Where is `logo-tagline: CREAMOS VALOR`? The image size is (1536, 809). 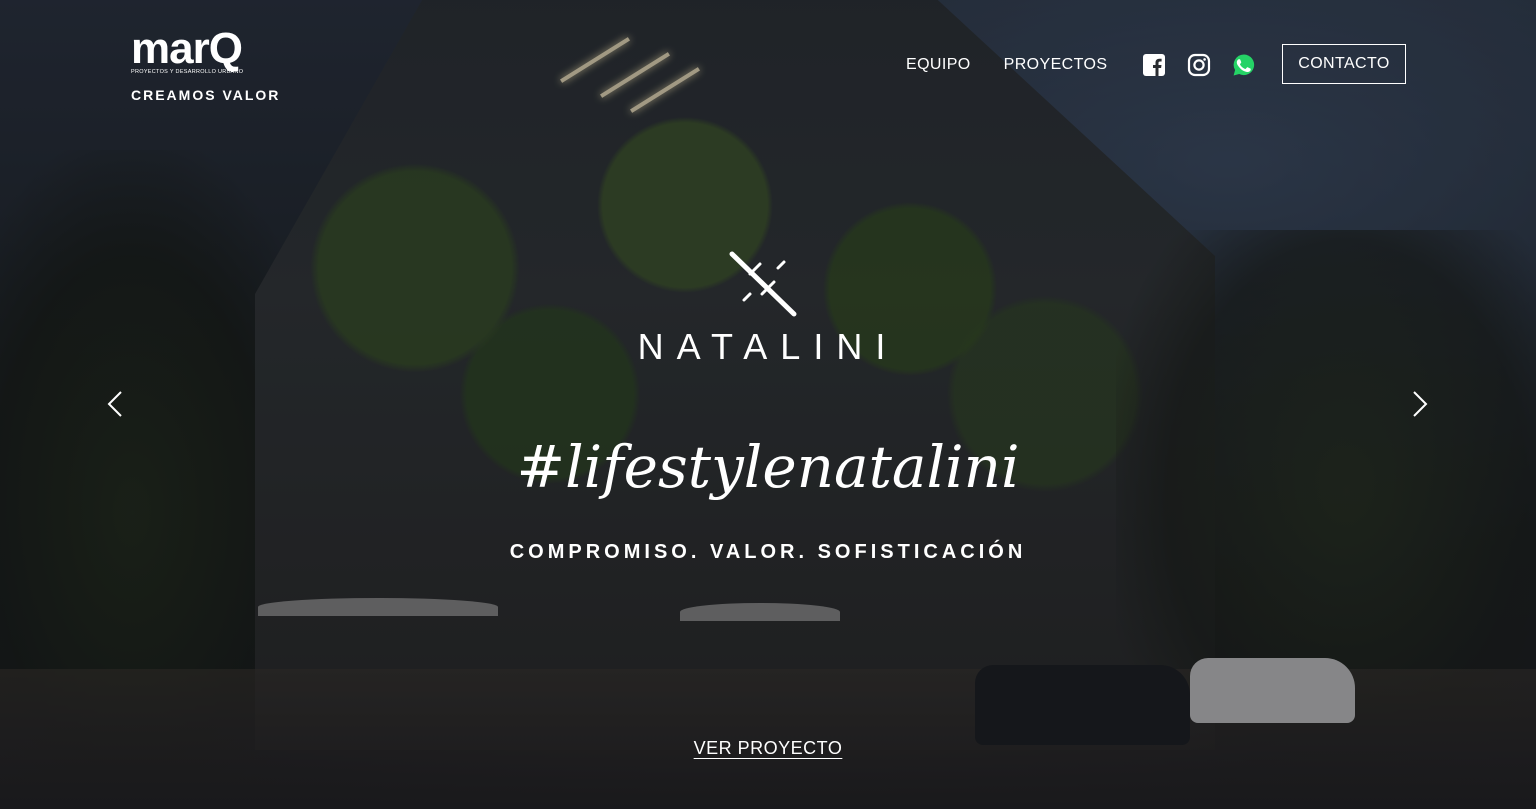
logo-tagline: CREAMOS VALOR is located at coordinates (206, 95).